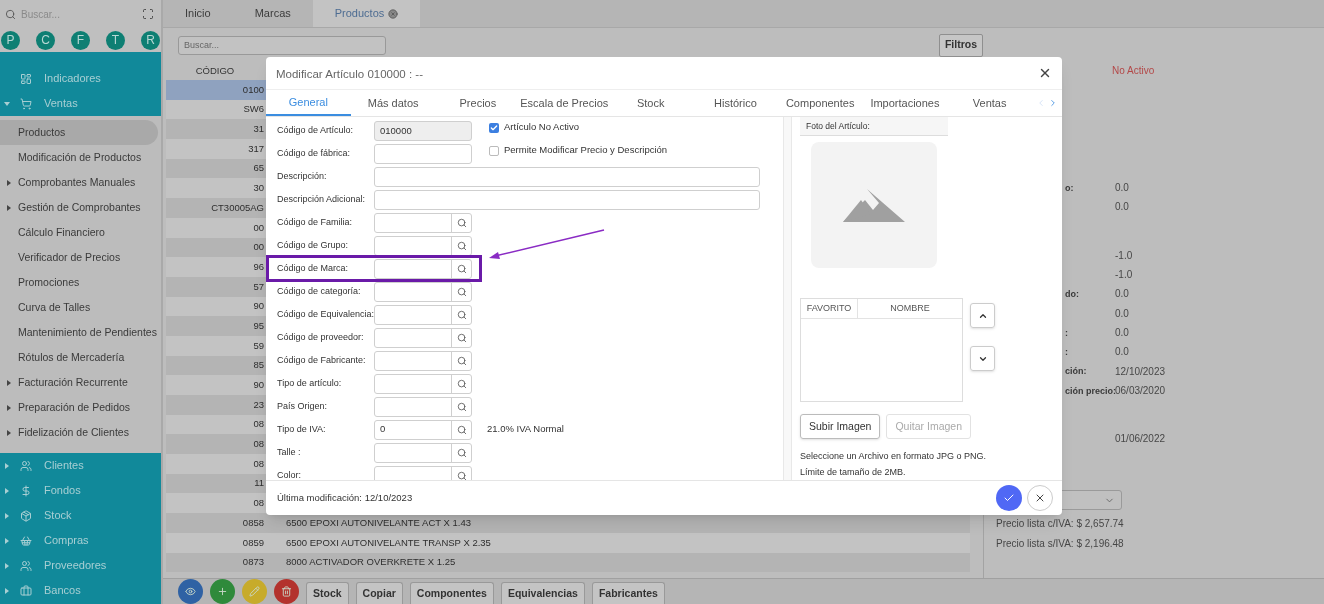 This screenshot has width=1324, height=604. What do you see at coordinates (79, 232) in the screenshot?
I see `submenu-item: Cálculo Financiero` at bounding box center [79, 232].